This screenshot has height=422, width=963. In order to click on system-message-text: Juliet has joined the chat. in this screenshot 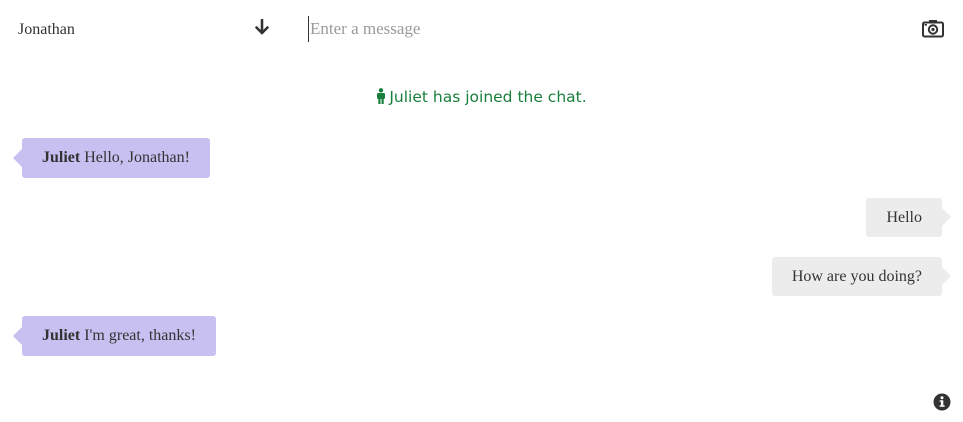, I will do `click(488, 97)`.